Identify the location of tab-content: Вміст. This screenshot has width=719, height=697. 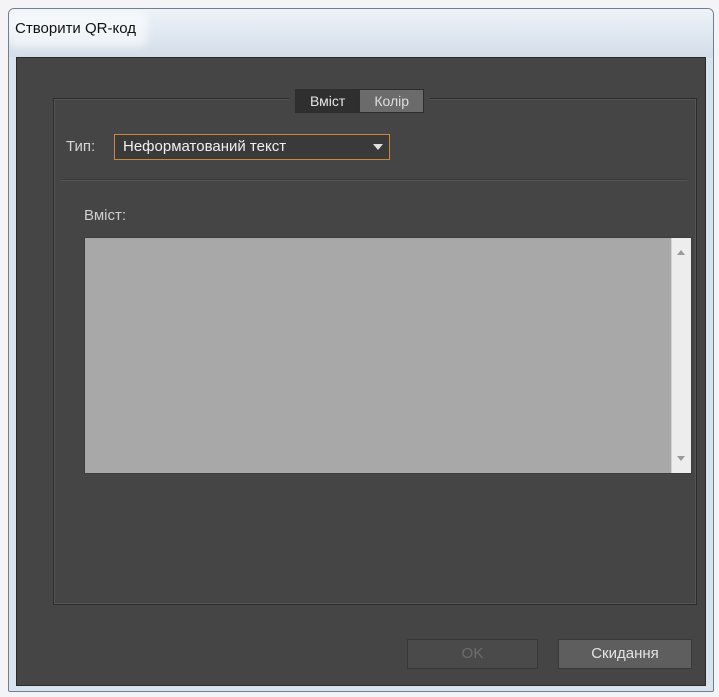
(328, 101).